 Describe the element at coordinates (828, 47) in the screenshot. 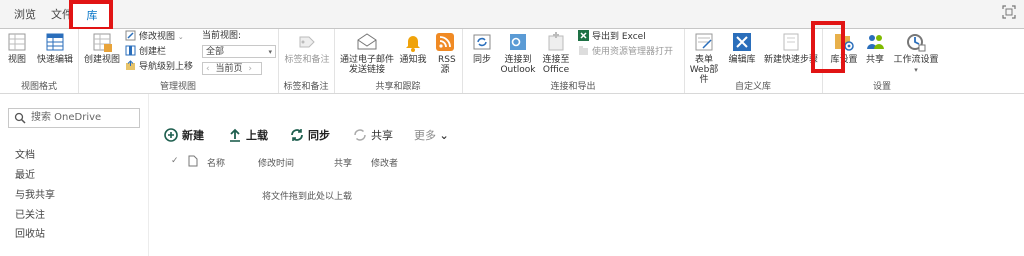

I see `highlight-library-settings` at that location.